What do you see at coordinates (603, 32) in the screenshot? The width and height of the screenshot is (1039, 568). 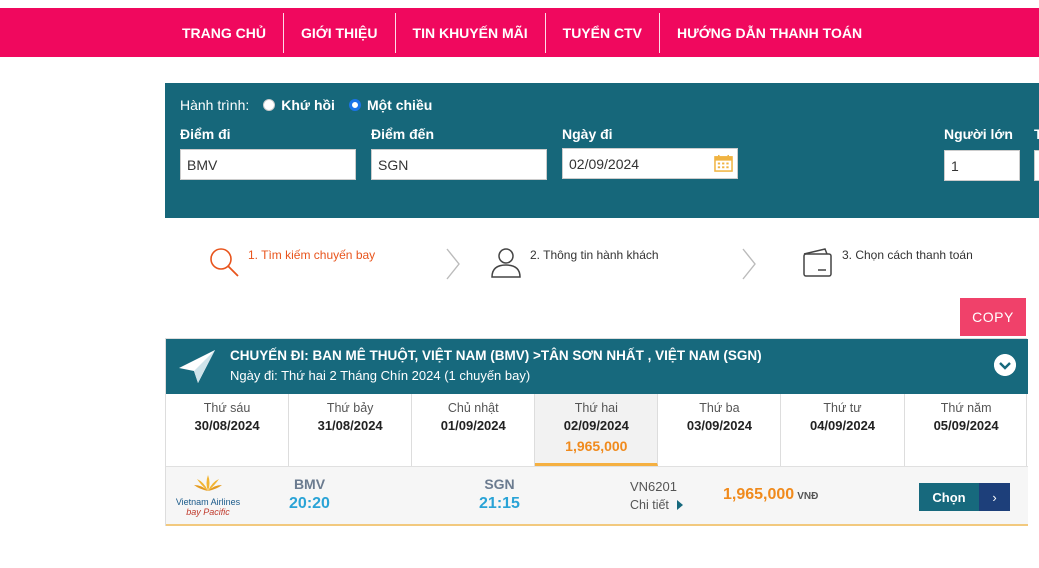 I see `nav-item-recruit: TUYỂN CTV` at bounding box center [603, 32].